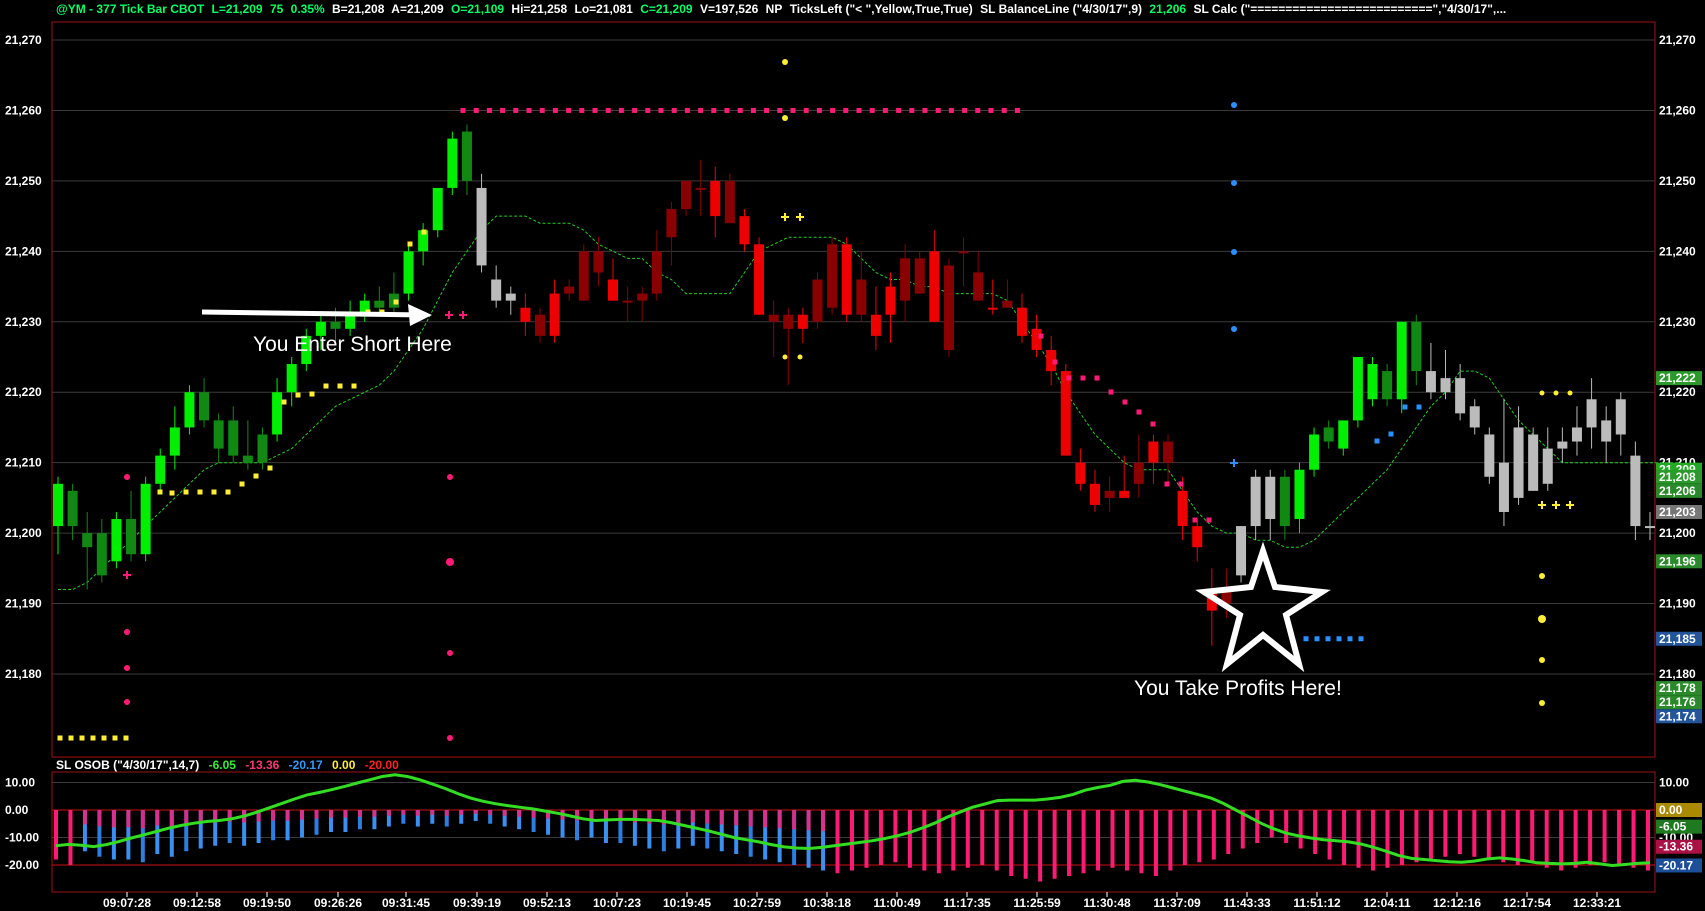 The width and height of the screenshot is (1705, 911). What do you see at coordinates (617, 903) in the screenshot?
I see `xtick-label: 10:07:23` at bounding box center [617, 903].